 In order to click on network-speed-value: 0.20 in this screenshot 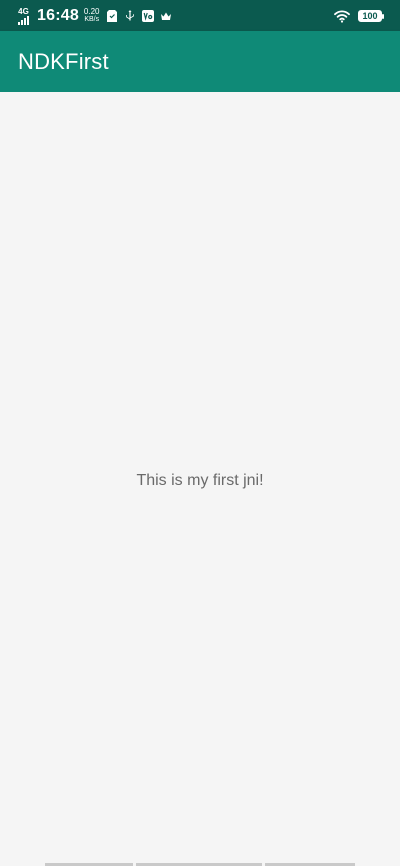, I will do `click(91, 11)`.